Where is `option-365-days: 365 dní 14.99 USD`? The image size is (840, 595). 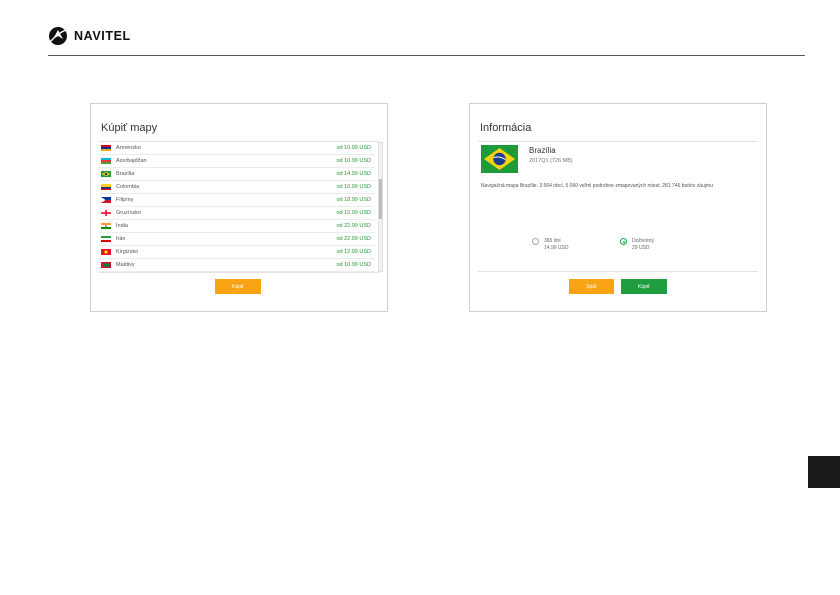
option-365-days: 365 dní 14.99 USD is located at coordinates (550, 245).